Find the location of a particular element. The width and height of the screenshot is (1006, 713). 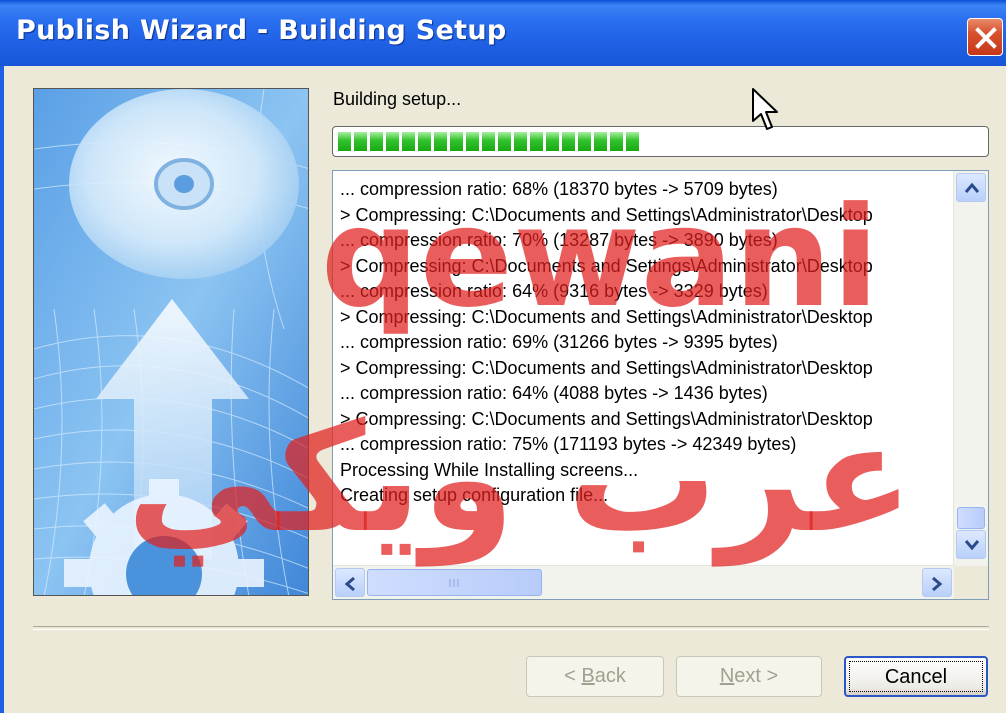

chevron-up-icon is located at coordinates (972, 187).